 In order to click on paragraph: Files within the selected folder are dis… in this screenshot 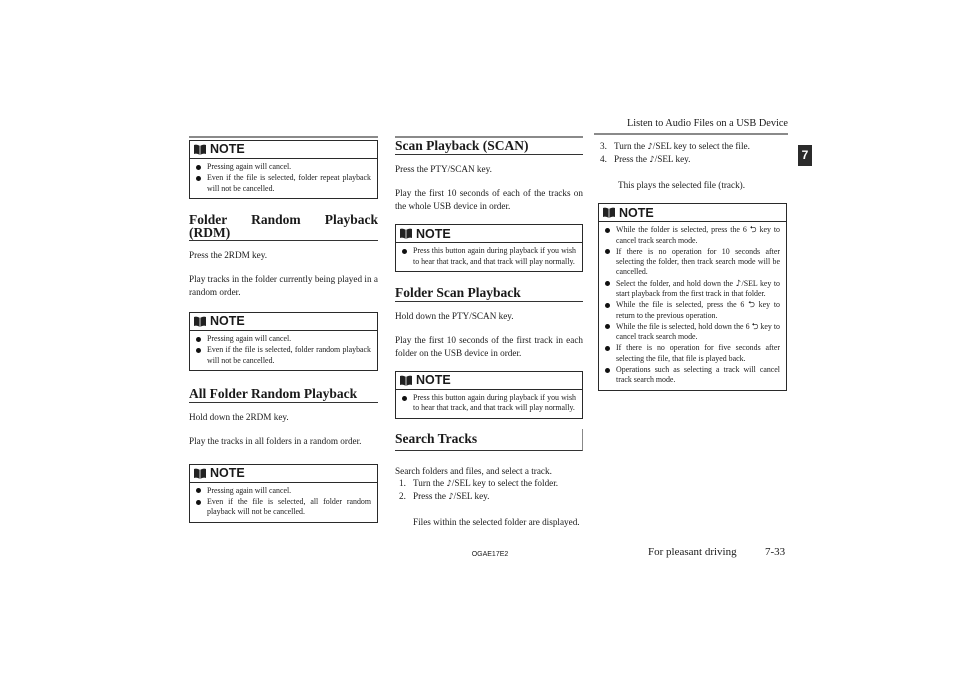, I will do `click(496, 521)`.